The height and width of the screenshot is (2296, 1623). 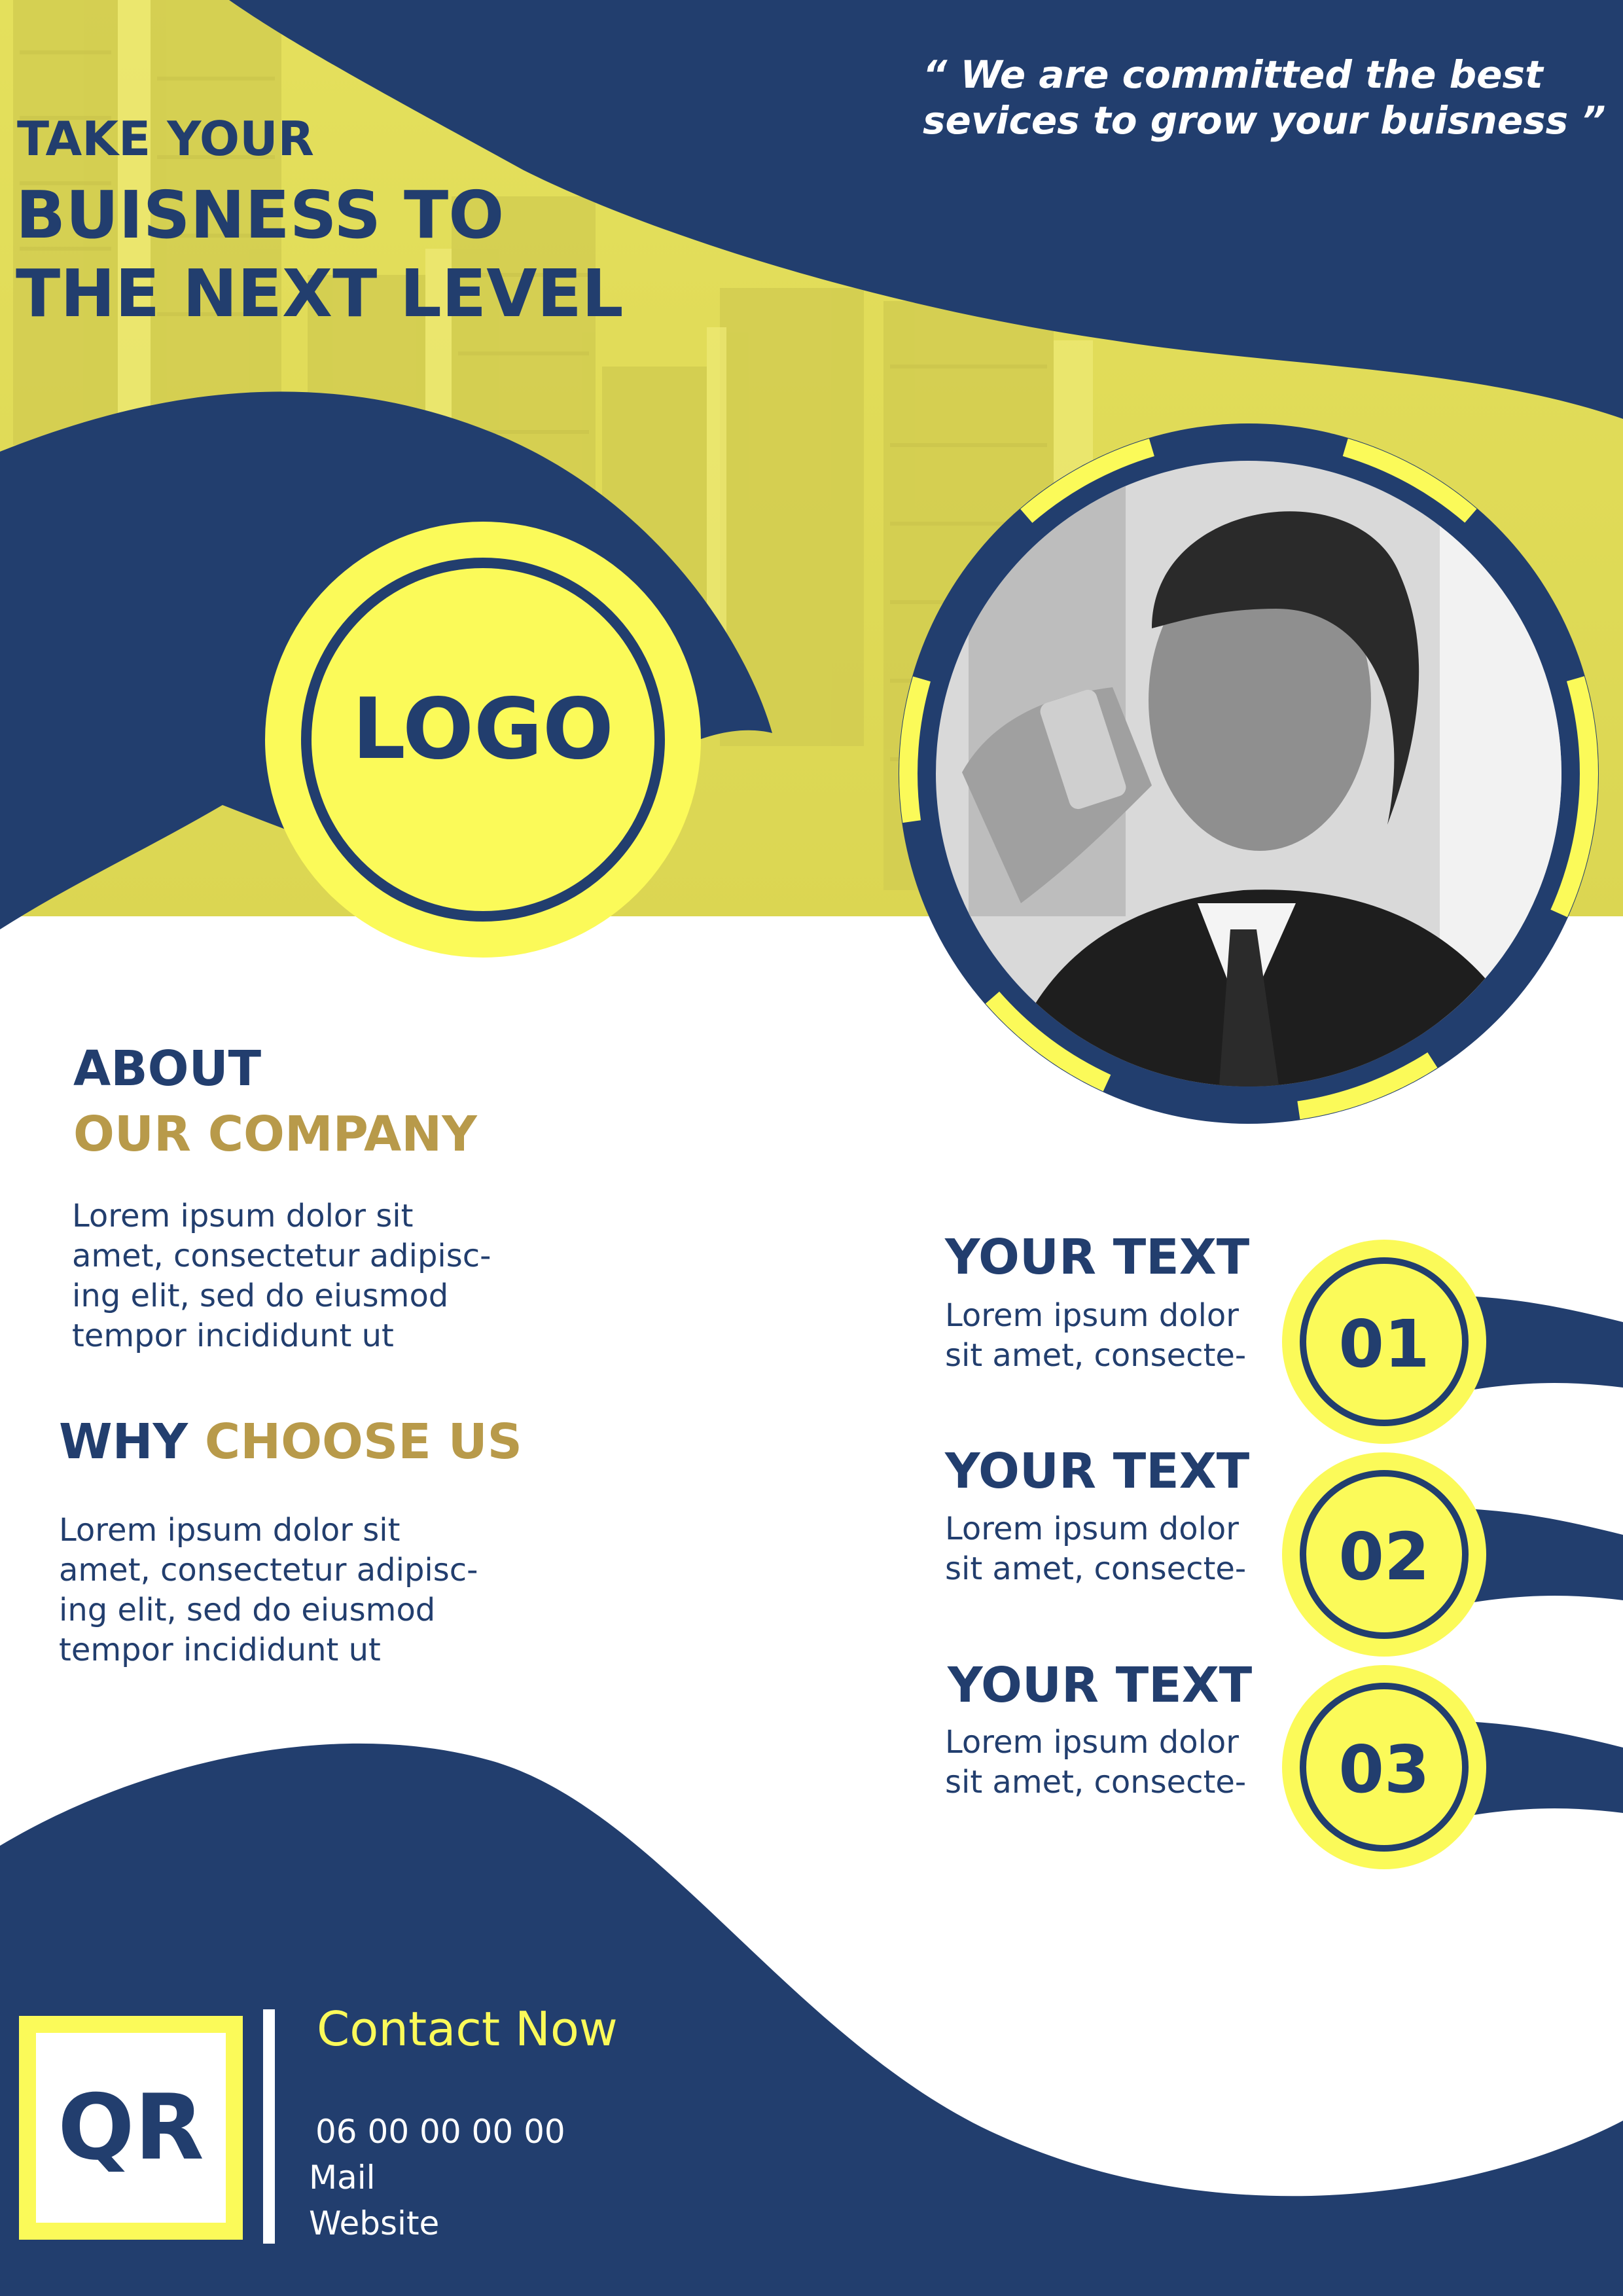 I want to click on contact-website: Website, so click(x=374, y=2223).